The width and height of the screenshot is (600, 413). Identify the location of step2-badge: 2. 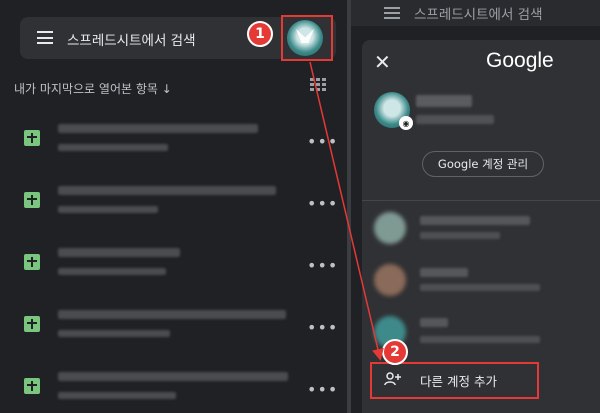
(395, 352).